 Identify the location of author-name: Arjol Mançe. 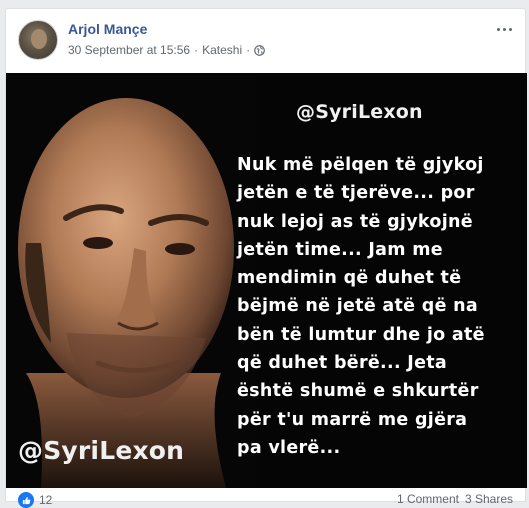
(107, 29).